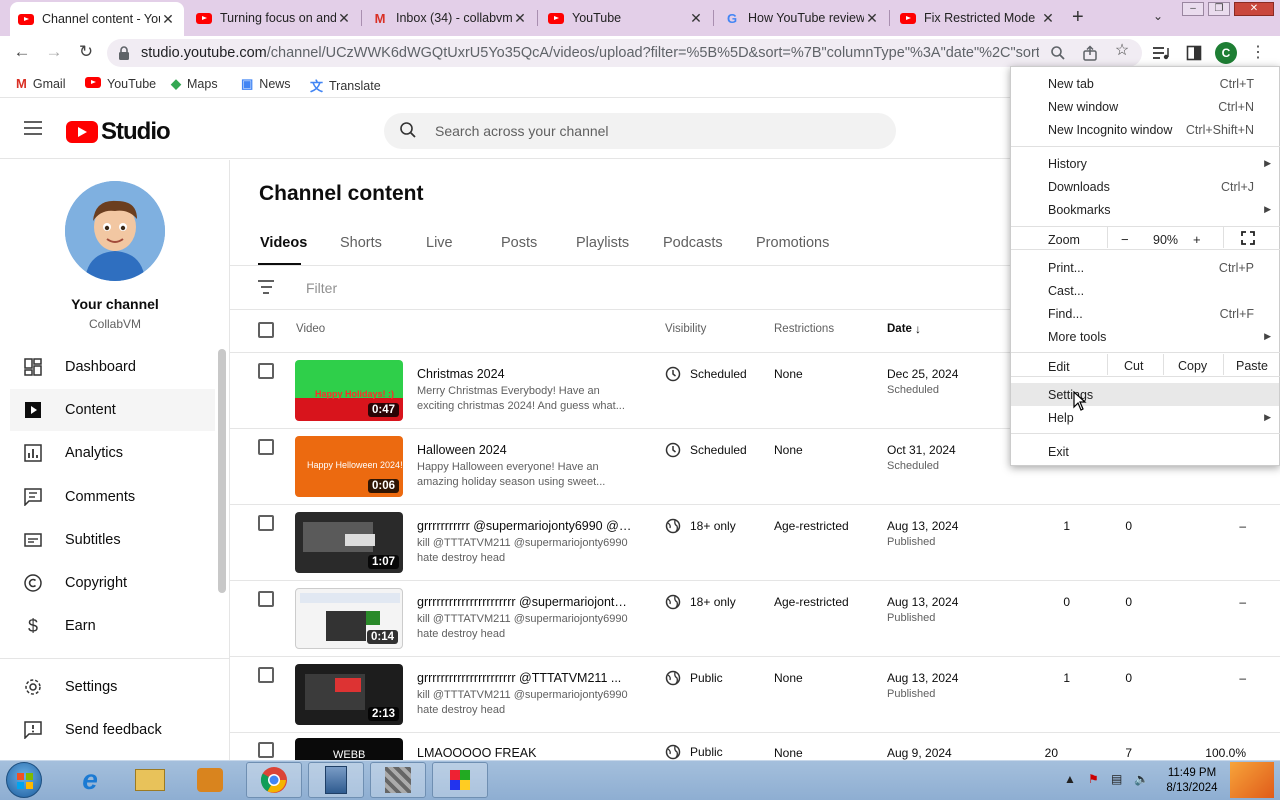 This screenshot has width=1280, height=809. Describe the element at coordinates (1161, 53) in the screenshot. I see `media-control-icon` at that location.